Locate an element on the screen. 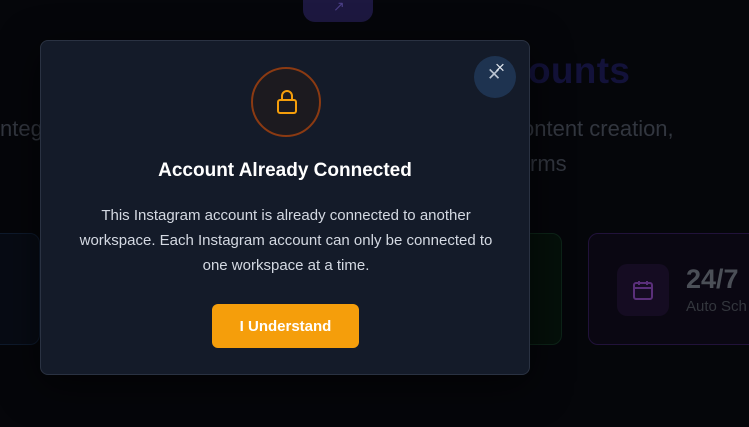 The height and width of the screenshot is (427, 749). background-heading: ounts is located at coordinates (579, 70).